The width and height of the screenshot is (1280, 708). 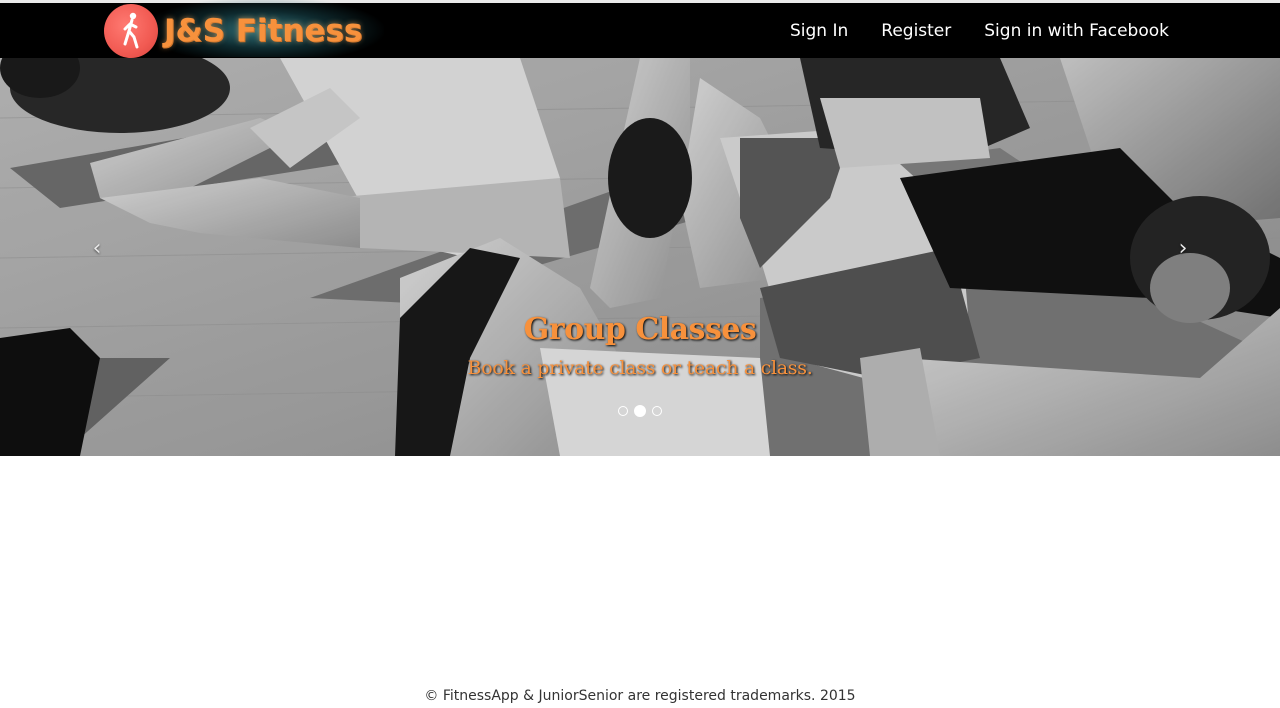 I want to click on slide-subtitle: Book a private class or teach a class., so click(x=640, y=368).